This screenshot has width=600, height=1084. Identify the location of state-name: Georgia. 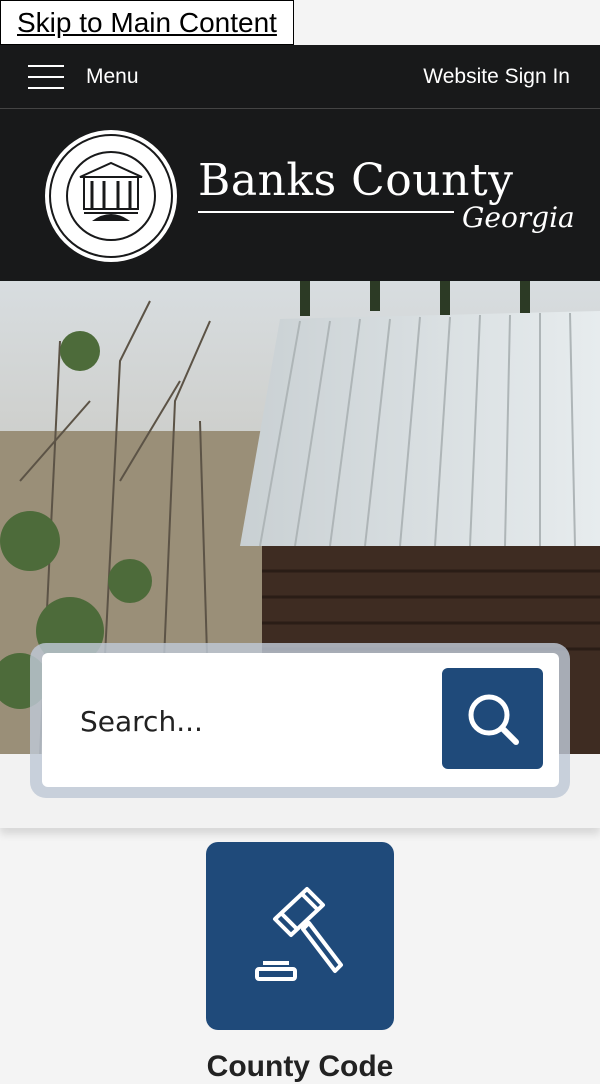
(518, 217).